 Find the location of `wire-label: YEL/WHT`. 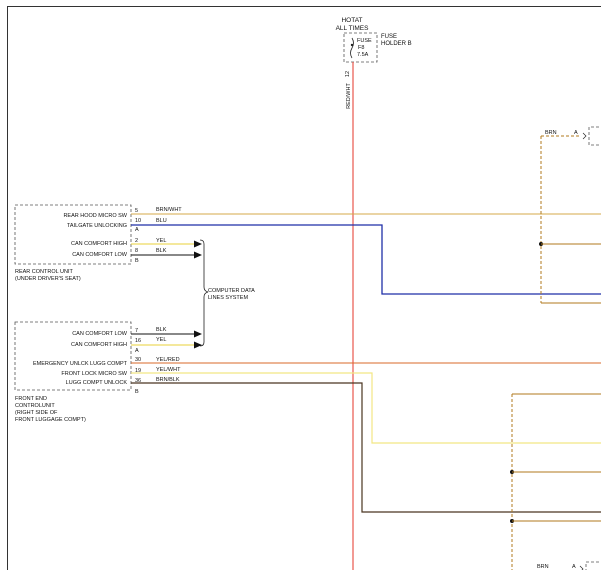

wire-label: YEL/WHT is located at coordinates (168, 370).